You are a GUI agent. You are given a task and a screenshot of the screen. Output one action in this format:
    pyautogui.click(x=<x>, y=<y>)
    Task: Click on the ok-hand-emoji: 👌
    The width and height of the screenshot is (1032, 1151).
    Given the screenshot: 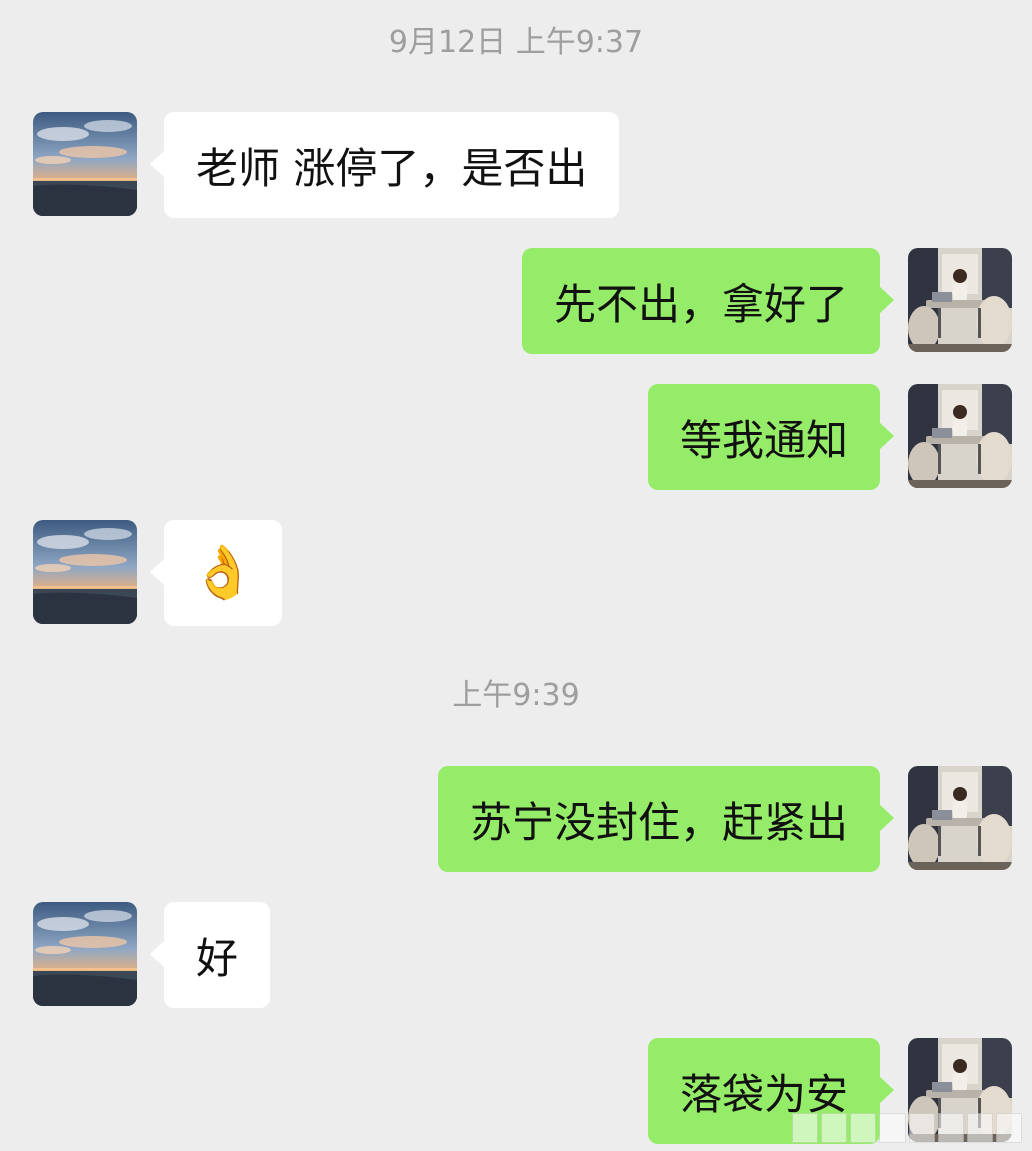 What is the action you would take?
    pyautogui.click(x=223, y=573)
    